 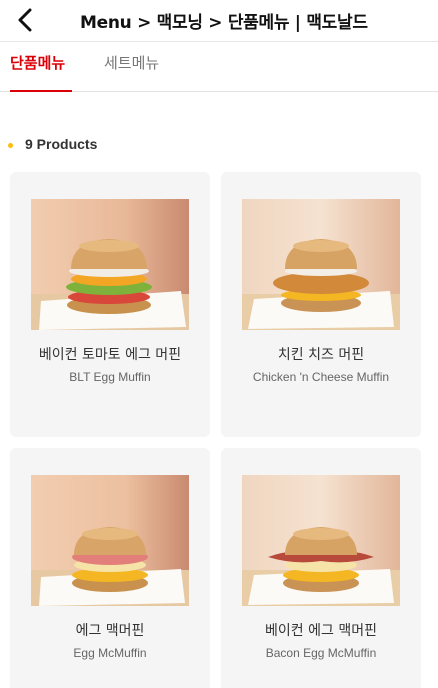 I want to click on product-count-text: 9 Products, so click(x=61, y=144).